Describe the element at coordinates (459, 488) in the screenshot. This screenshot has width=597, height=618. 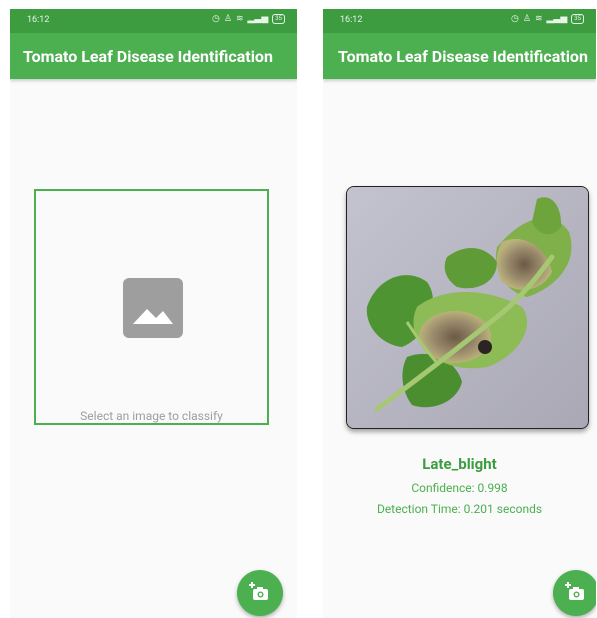
I see `confidence-text: Confidence: 0.998` at that location.